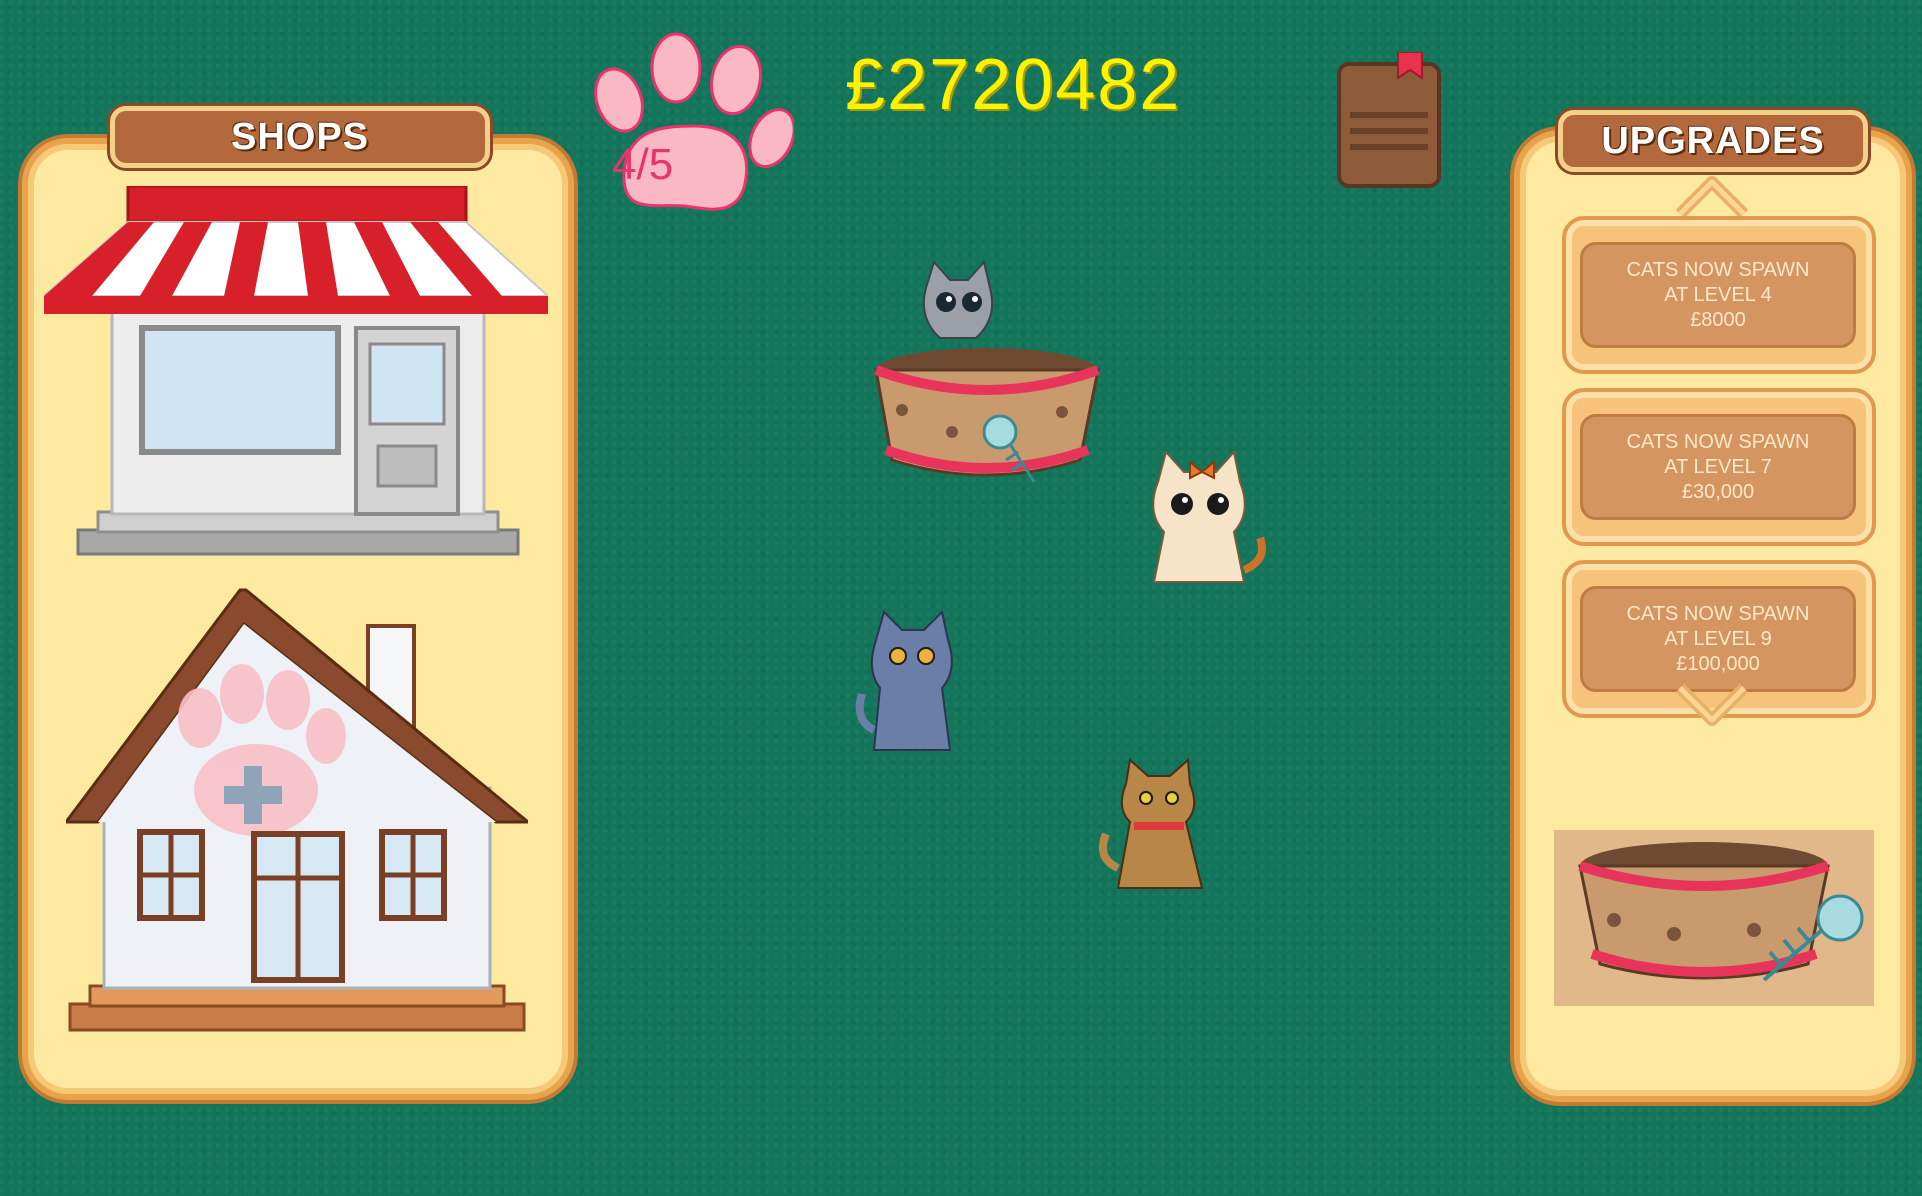  I want to click on storefront-icon, so click(296, 370).